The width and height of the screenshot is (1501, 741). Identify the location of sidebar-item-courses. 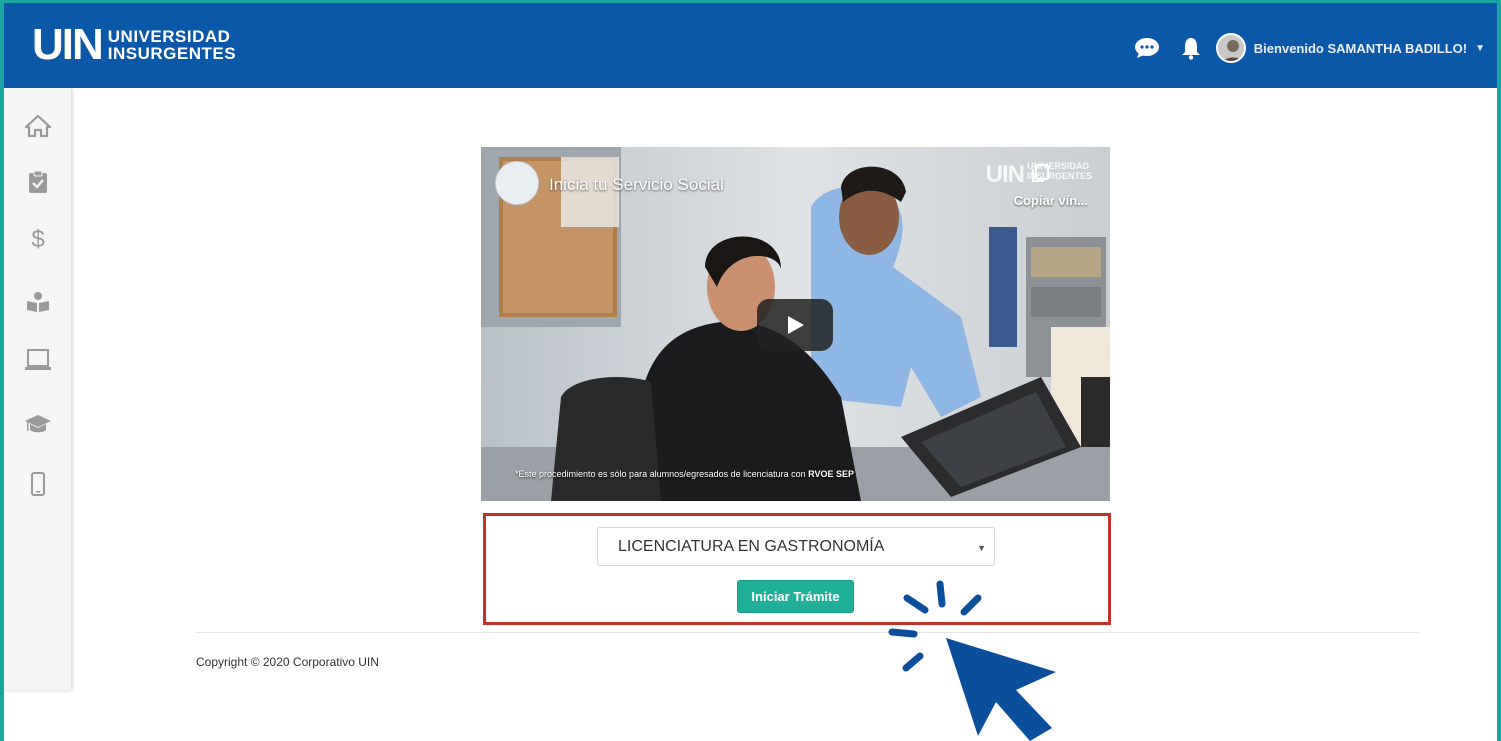
(38, 302).